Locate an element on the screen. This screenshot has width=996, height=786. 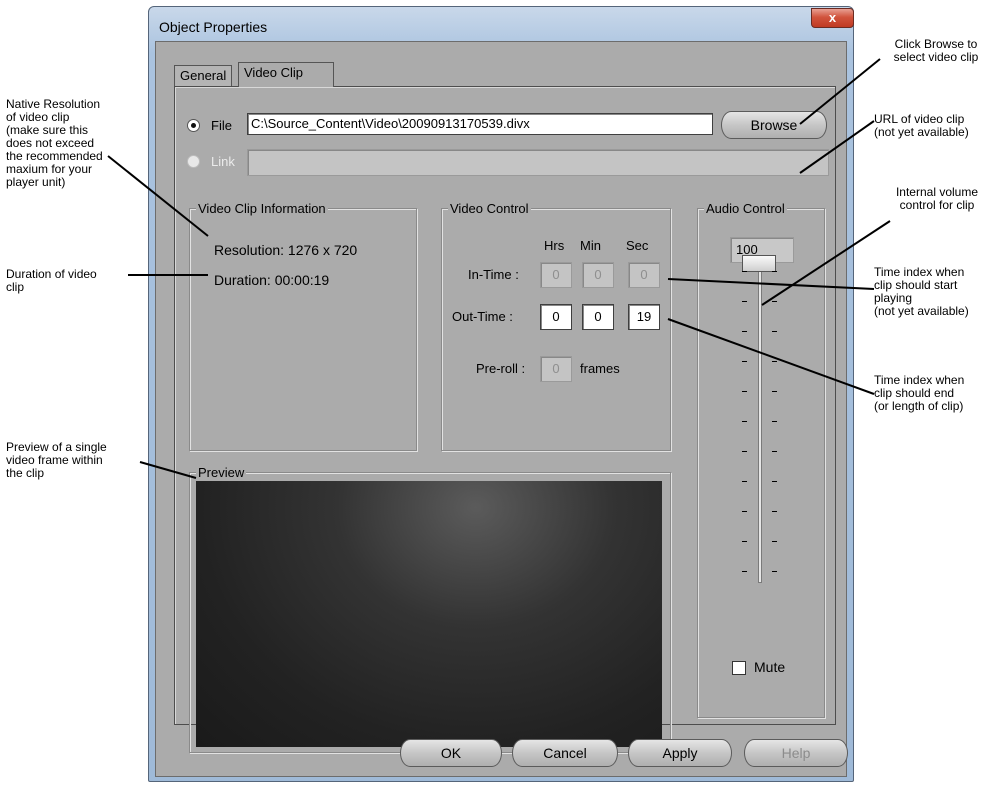
browse-button: Browse is located at coordinates (774, 125).